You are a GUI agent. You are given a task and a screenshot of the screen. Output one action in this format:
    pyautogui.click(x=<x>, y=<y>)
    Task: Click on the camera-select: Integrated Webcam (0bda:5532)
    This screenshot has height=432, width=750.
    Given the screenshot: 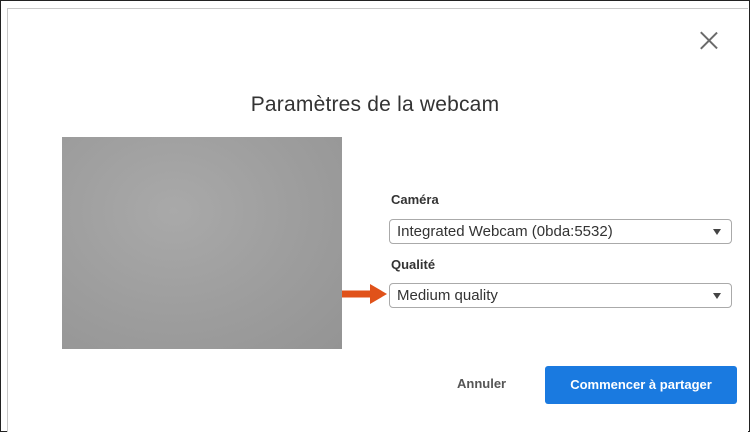 What is the action you would take?
    pyautogui.click(x=560, y=231)
    